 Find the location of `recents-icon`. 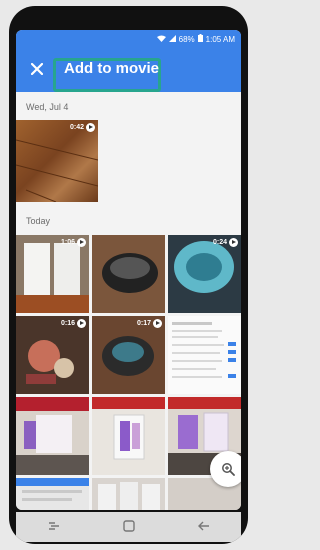

recents-icon is located at coordinates (54, 527).